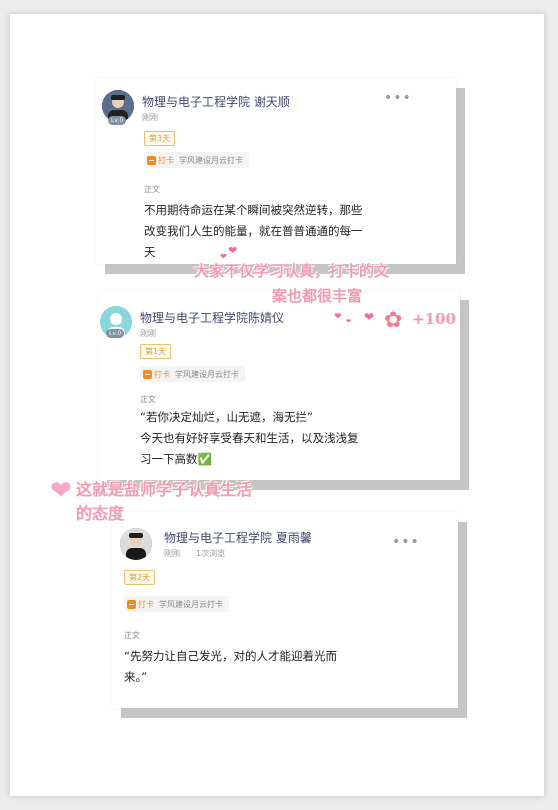 The height and width of the screenshot is (810, 558). What do you see at coordinates (100, 513) in the screenshot?
I see `annotation-note-2-line-2: 的态度` at bounding box center [100, 513].